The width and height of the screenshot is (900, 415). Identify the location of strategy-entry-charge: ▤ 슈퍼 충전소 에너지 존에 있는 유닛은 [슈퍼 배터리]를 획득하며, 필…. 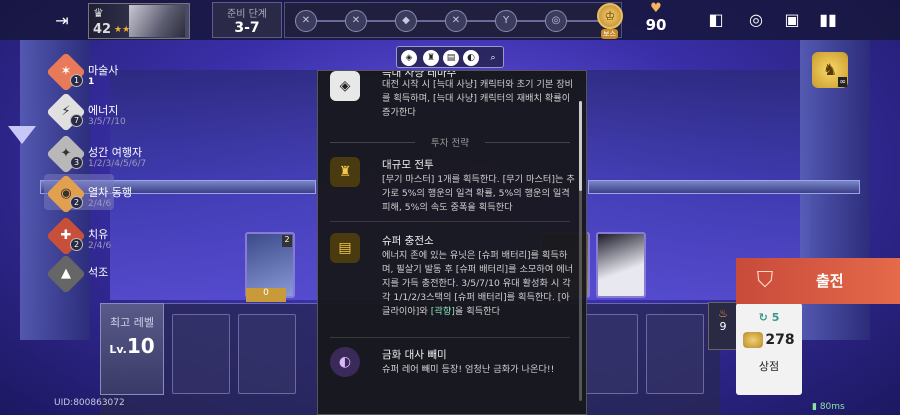
(455, 281).